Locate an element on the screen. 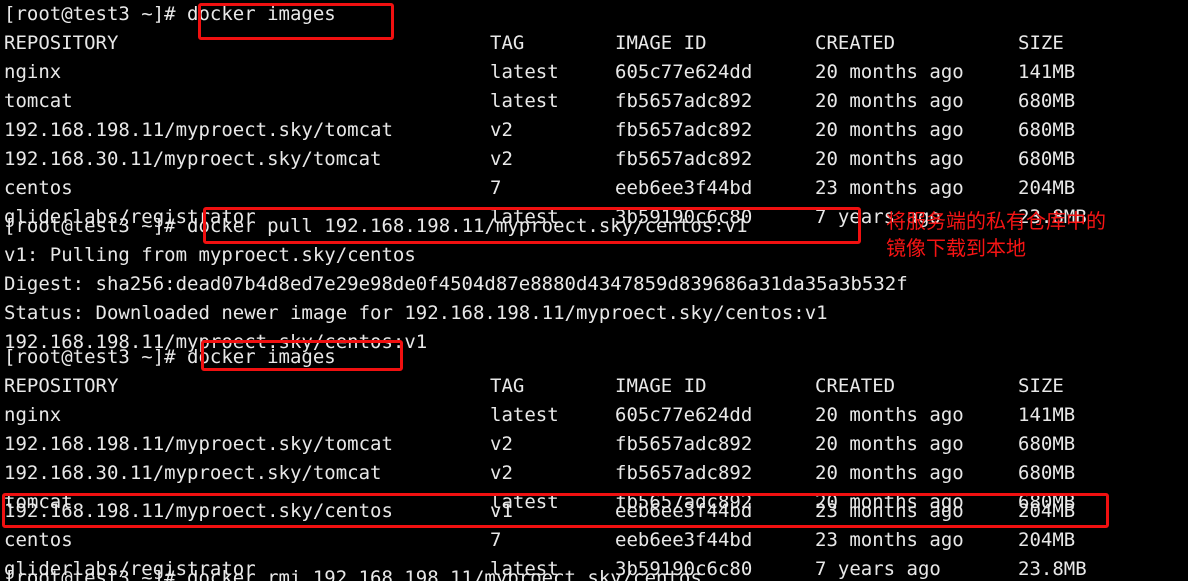 This screenshot has width=1188, height=581. cell-repository: tomcat is located at coordinates (38, 101).